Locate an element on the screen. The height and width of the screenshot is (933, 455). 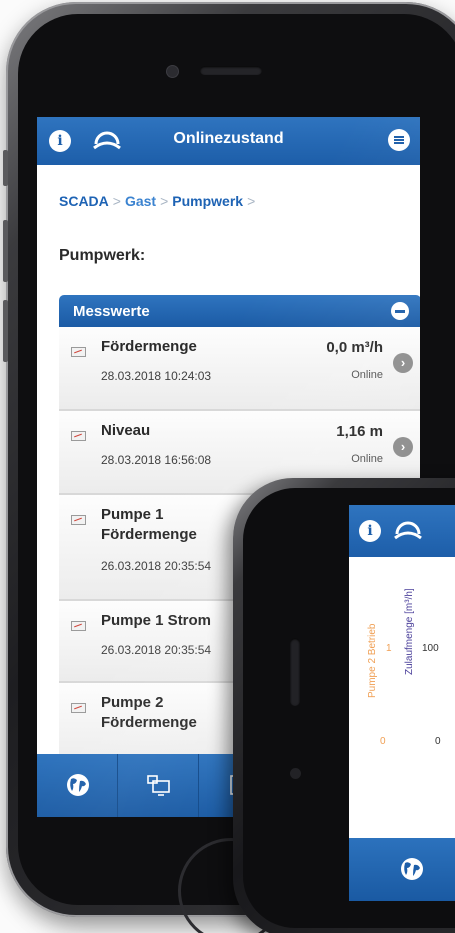
left-axis-tick: 1 is located at coordinates (389, 648).